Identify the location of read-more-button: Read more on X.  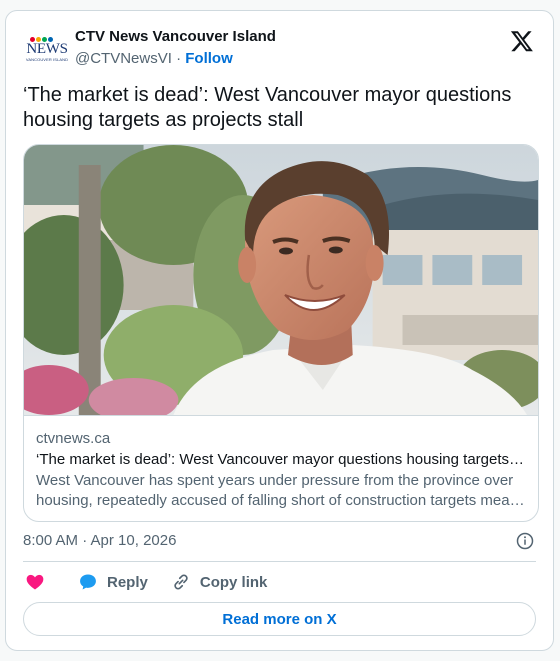
(279, 619).